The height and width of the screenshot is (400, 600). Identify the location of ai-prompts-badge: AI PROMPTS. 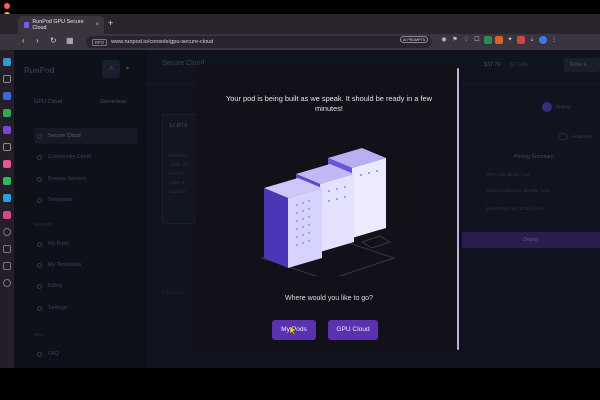
(414, 39).